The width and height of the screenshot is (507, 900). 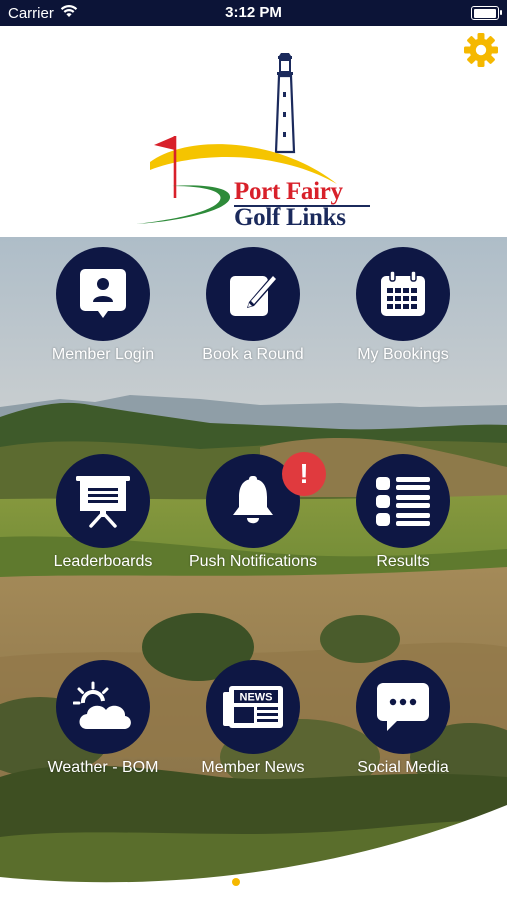 What do you see at coordinates (253, 354) in the screenshot?
I see `tile-label: Book a Round` at bounding box center [253, 354].